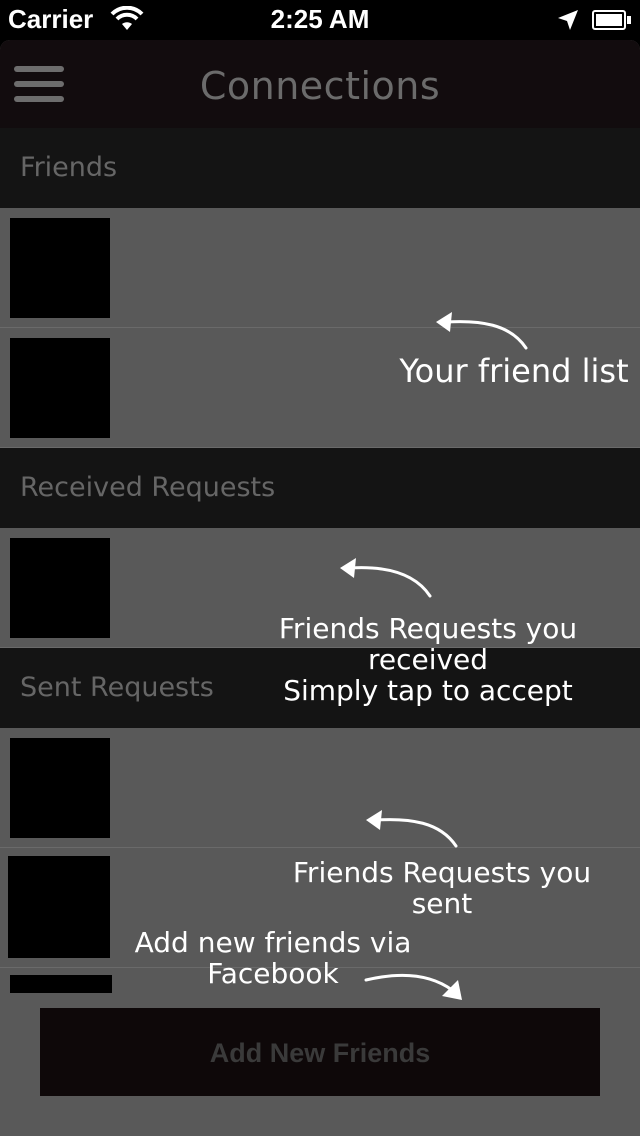  I want to click on status-bar: Carrier 2:25 AM, so click(320, 20).